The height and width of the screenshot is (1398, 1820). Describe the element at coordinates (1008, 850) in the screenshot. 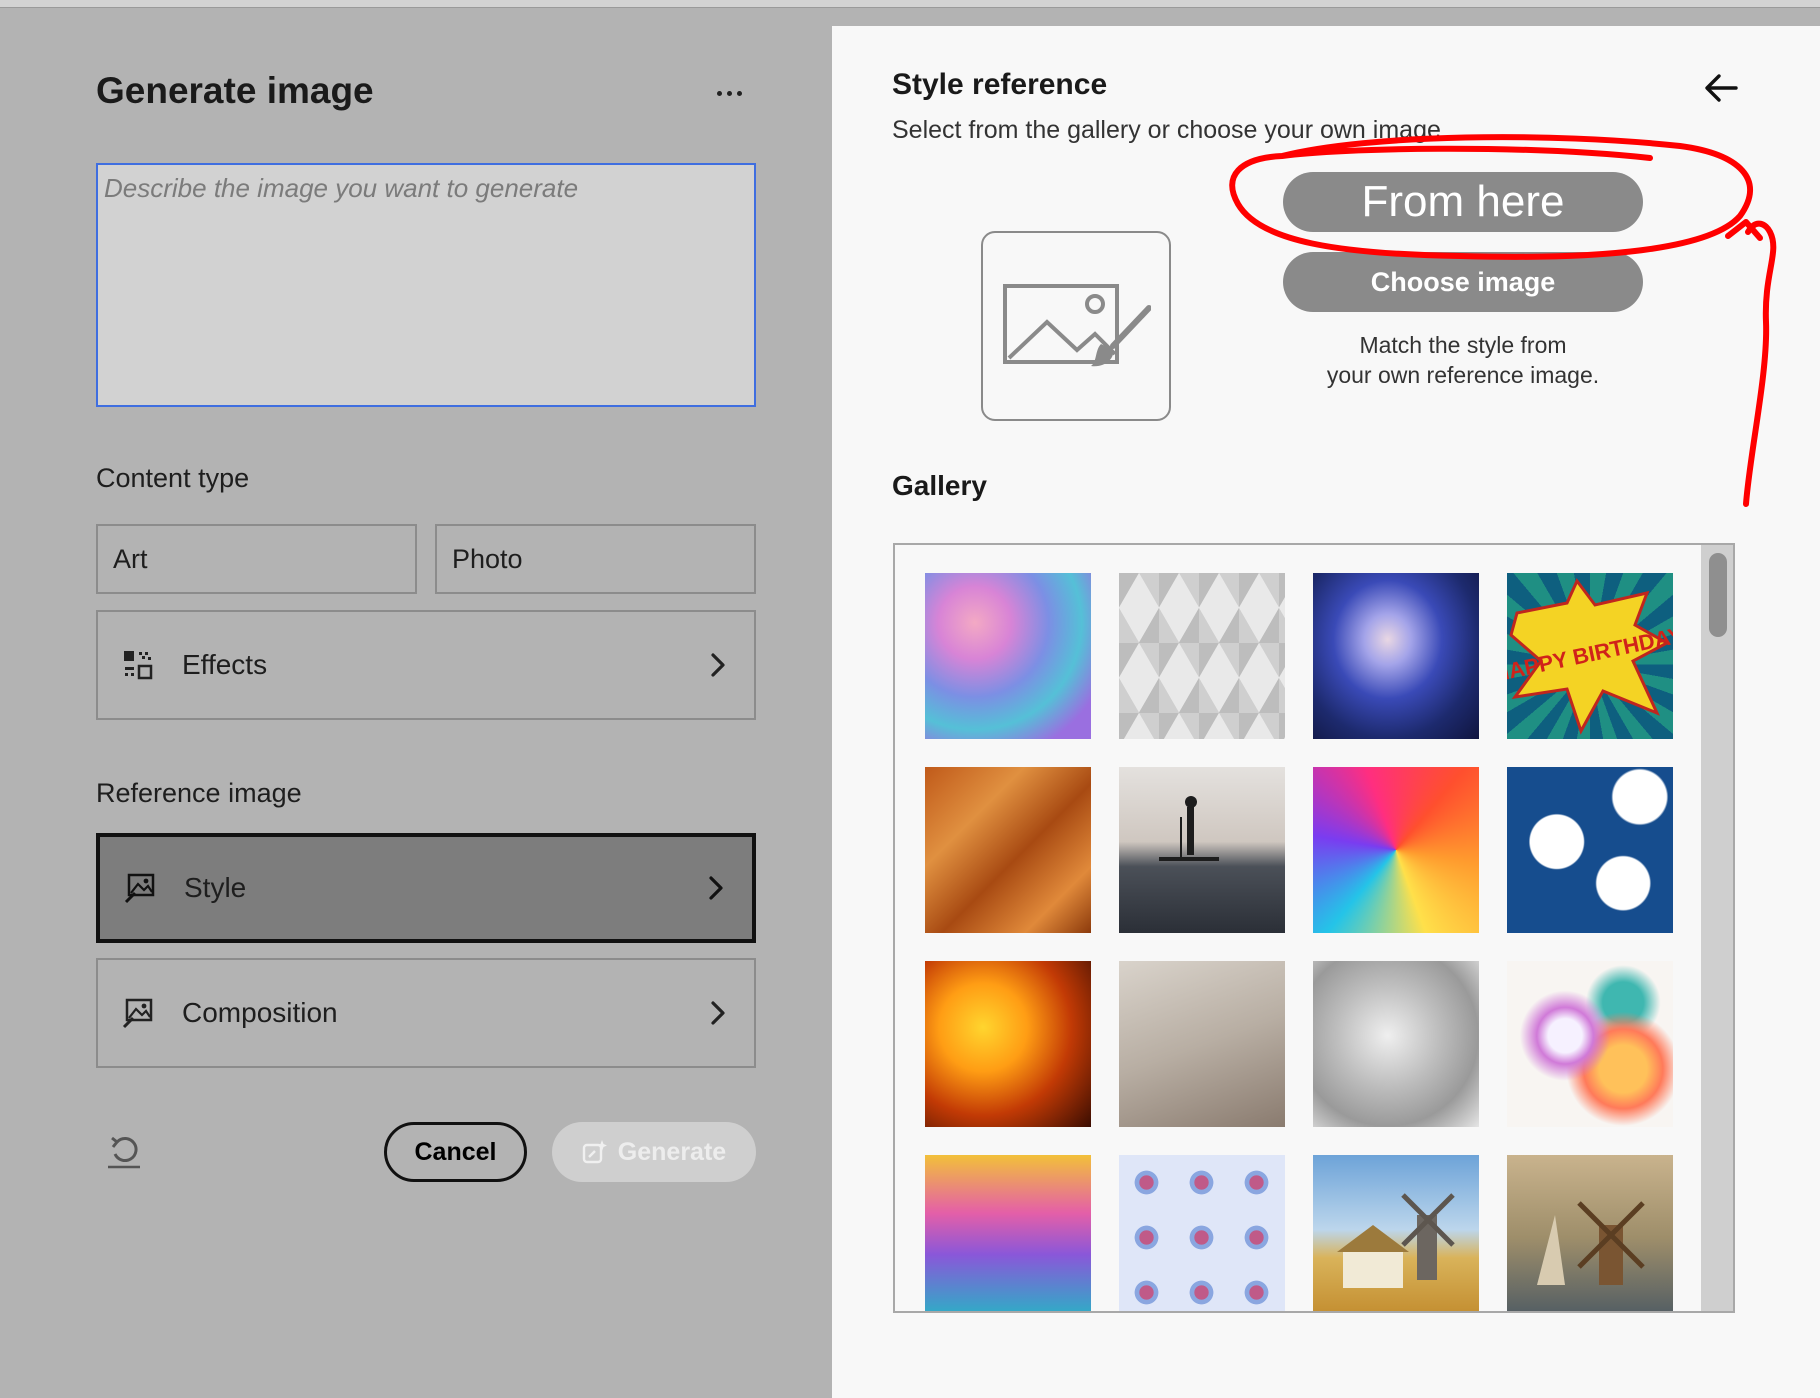

I see `gallery-thumb-orange-diamonds` at that location.